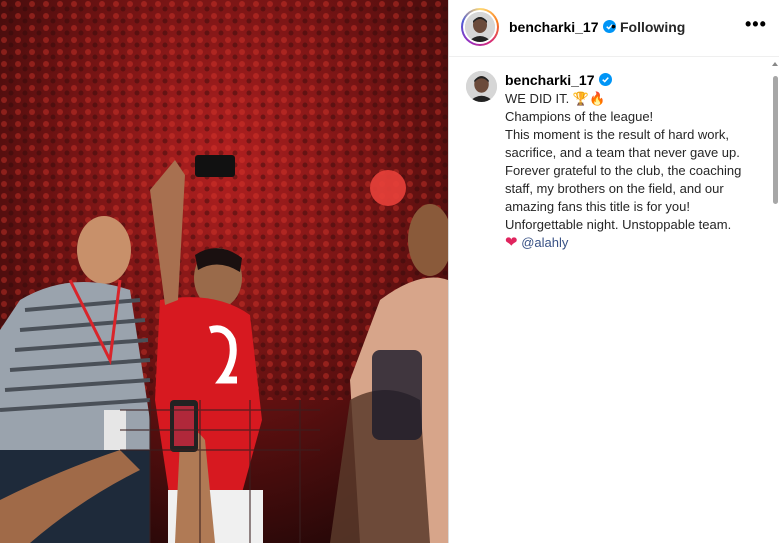 This screenshot has width=779, height=543. What do you see at coordinates (537, 98) in the screenshot?
I see `caption-line-1-text: WE DID IT.` at bounding box center [537, 98].